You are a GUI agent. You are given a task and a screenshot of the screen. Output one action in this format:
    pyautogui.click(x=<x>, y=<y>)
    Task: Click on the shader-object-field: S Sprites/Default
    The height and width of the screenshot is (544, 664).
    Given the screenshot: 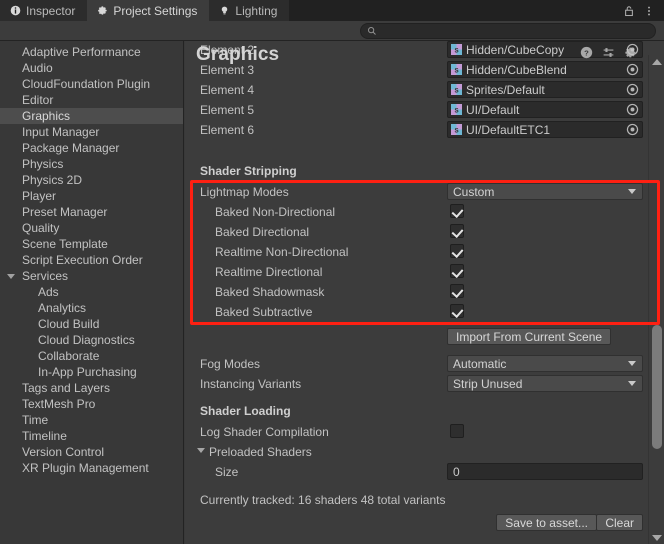 What is the action you would take?
    pyautogui.click(x=545, y=89)
    